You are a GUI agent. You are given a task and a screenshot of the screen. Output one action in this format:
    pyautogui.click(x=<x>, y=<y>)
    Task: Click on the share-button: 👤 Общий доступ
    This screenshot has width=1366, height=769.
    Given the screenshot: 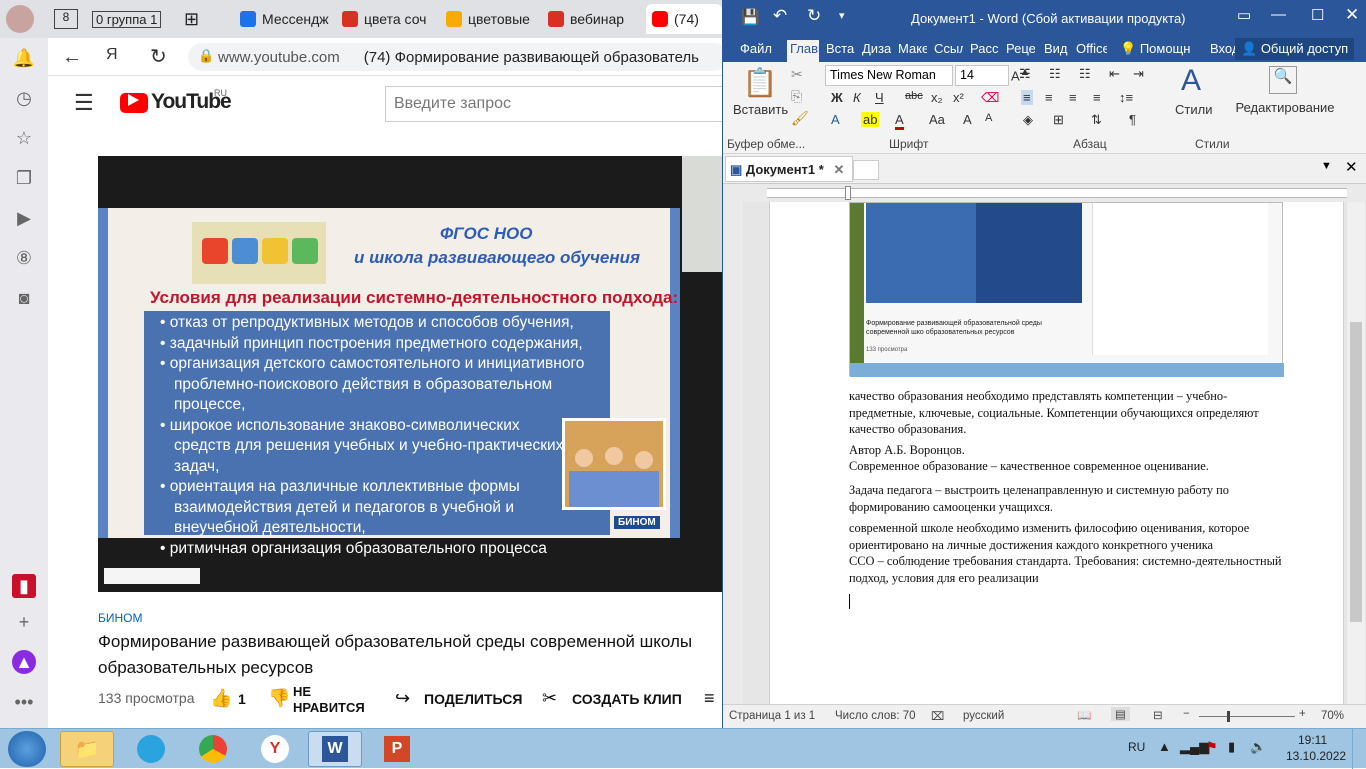 What is the action you would take?
    pyautogui.click(x=1295, y=49)
    